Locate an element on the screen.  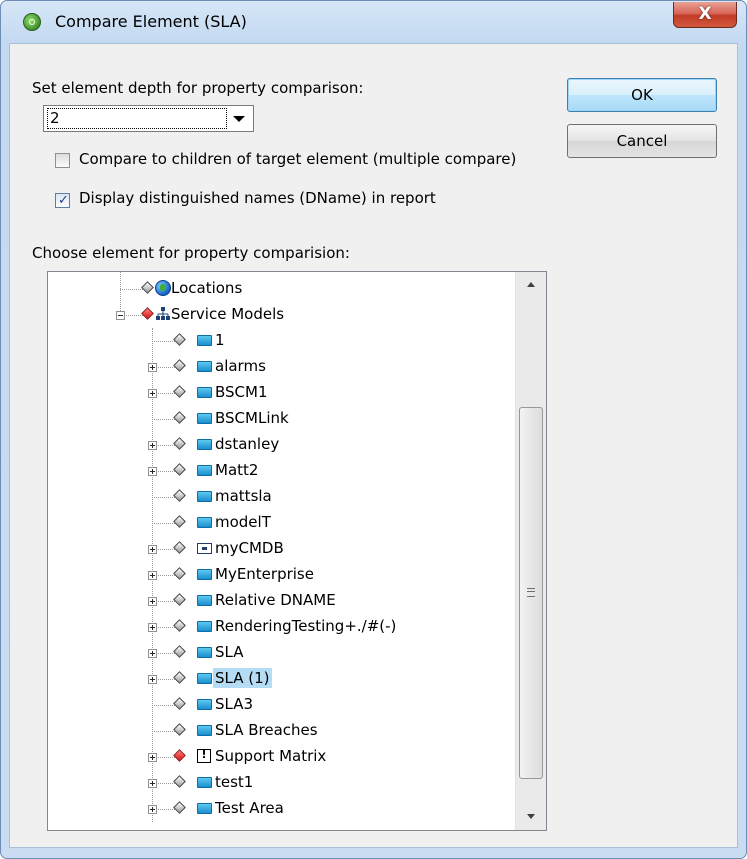
tree-item: alarms is located at coordinates (281, 367).